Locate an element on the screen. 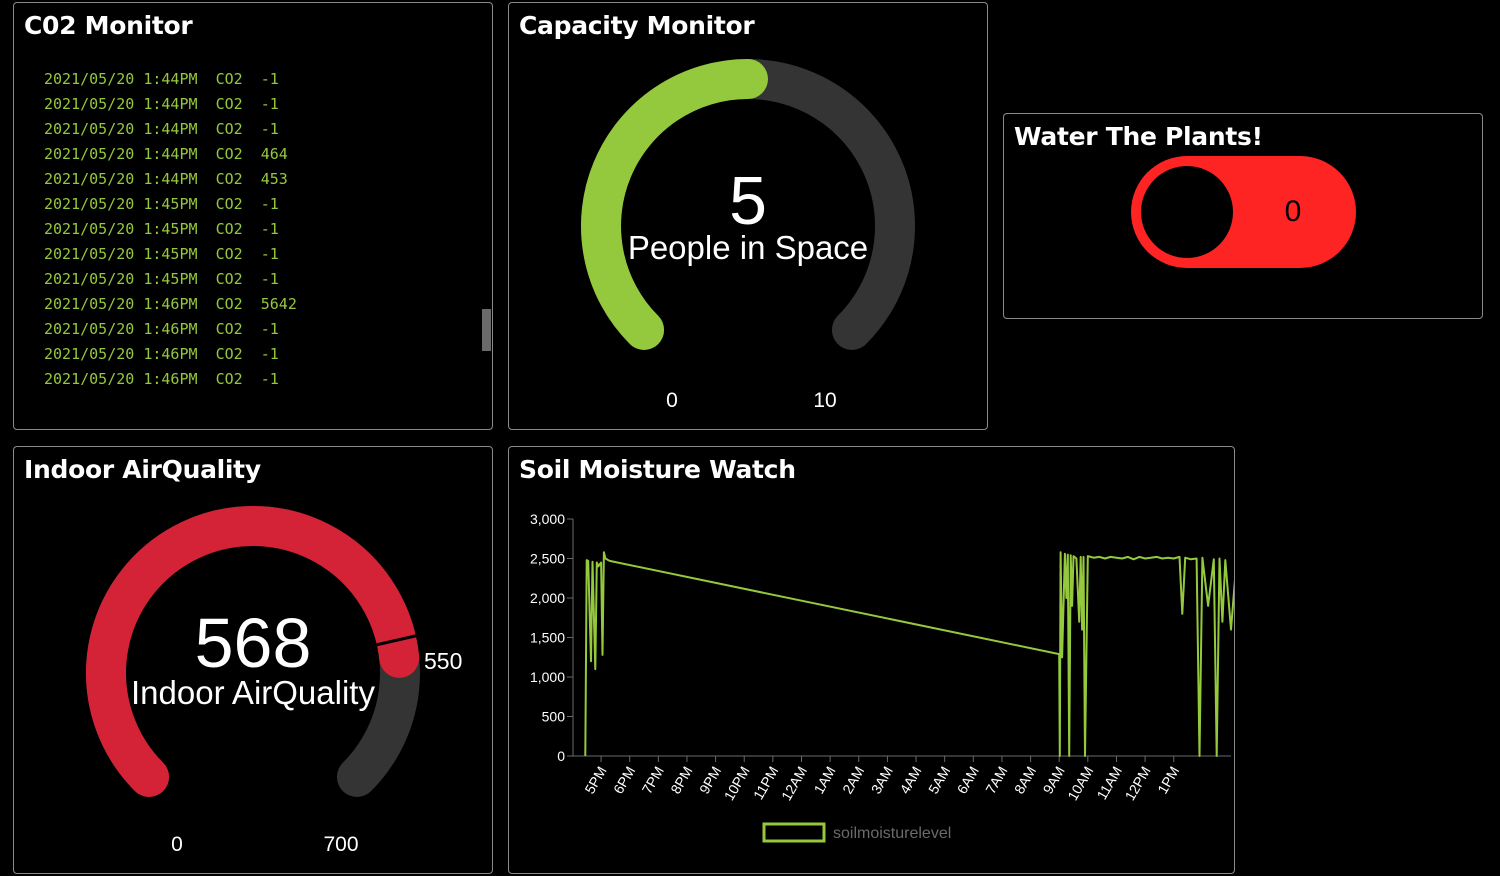  co2-log-row: 2021/05/20 1:44PM CO2 464 is located at coordinates (264, 154).